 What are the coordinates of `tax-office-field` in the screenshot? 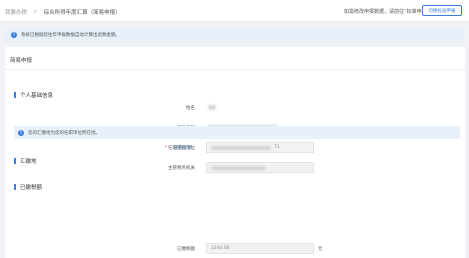 It's located at (260, 167).